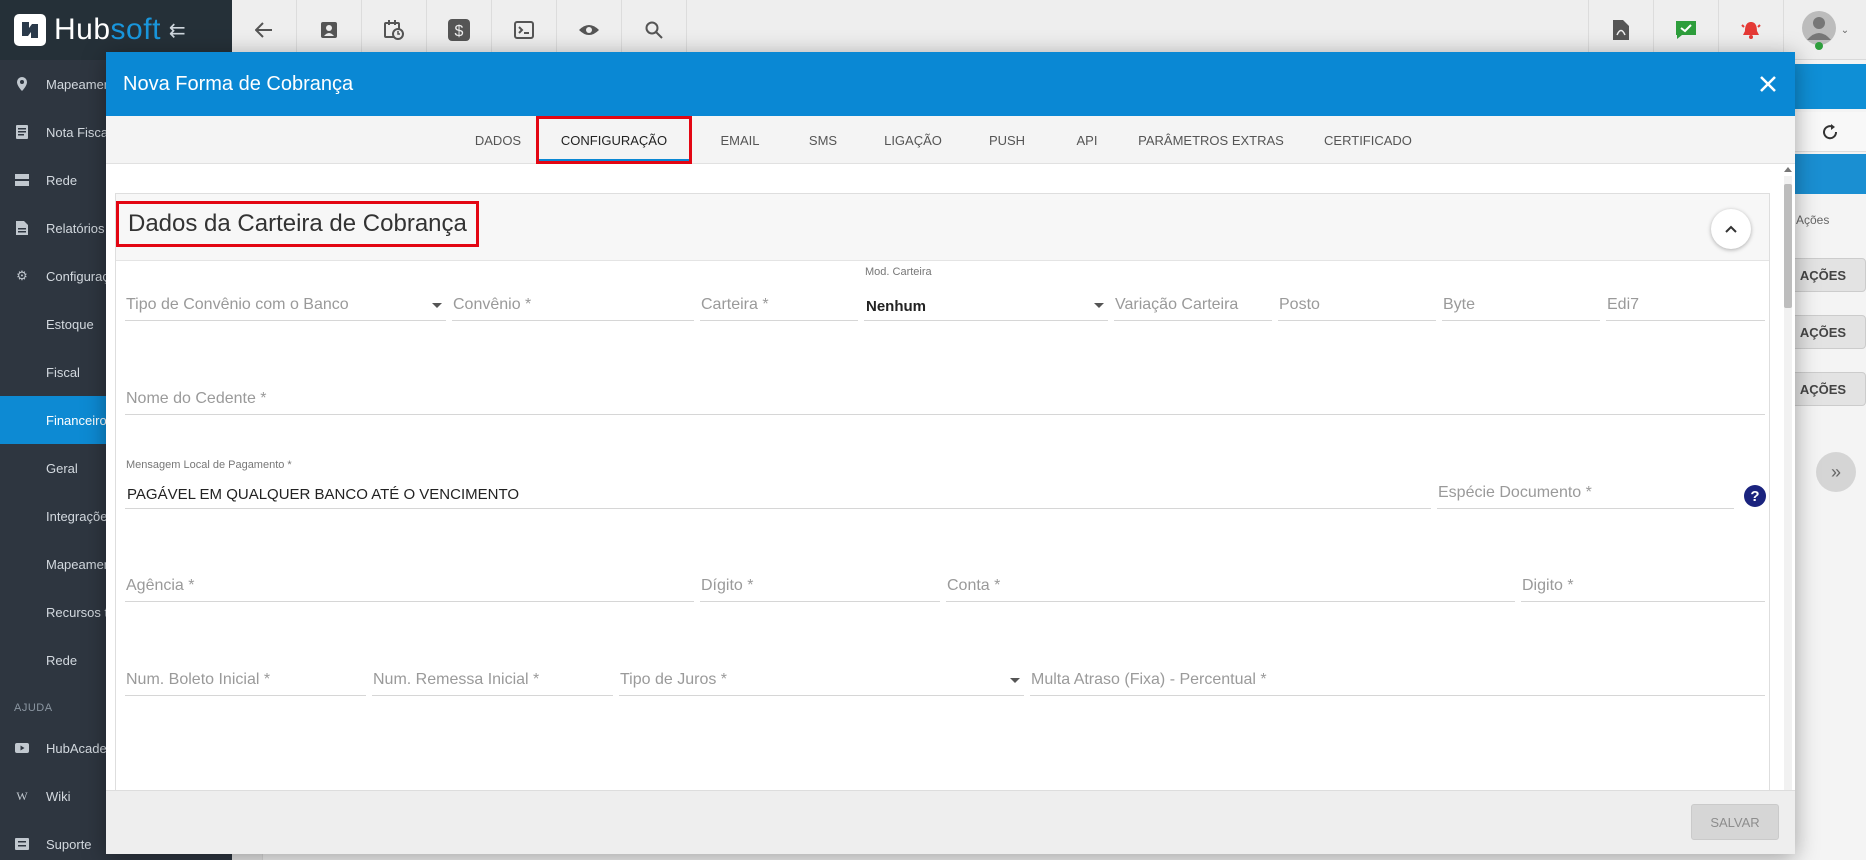 This screenshot has width=1866, height=860. Describe the element at coordinates (160, 585) in the screenshot. I see `agencia-placeholder: Agência *` at that location.